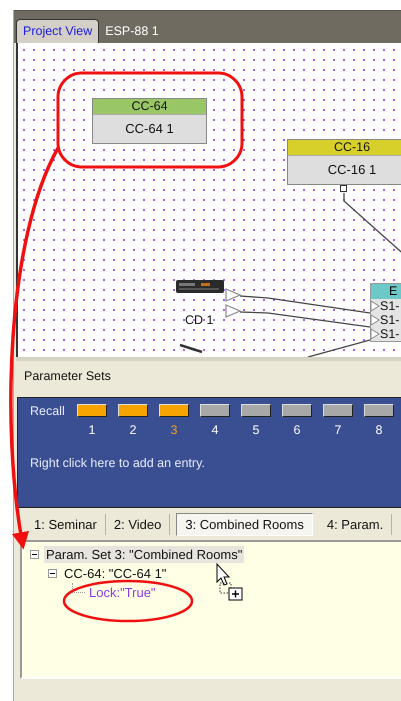 Image resolution: width=401 pixels, height=701 pixels. What do you see at coordinates (133, 430) in the screenshot?
I see `slot-number: 2` at bounding box center [133, 430].